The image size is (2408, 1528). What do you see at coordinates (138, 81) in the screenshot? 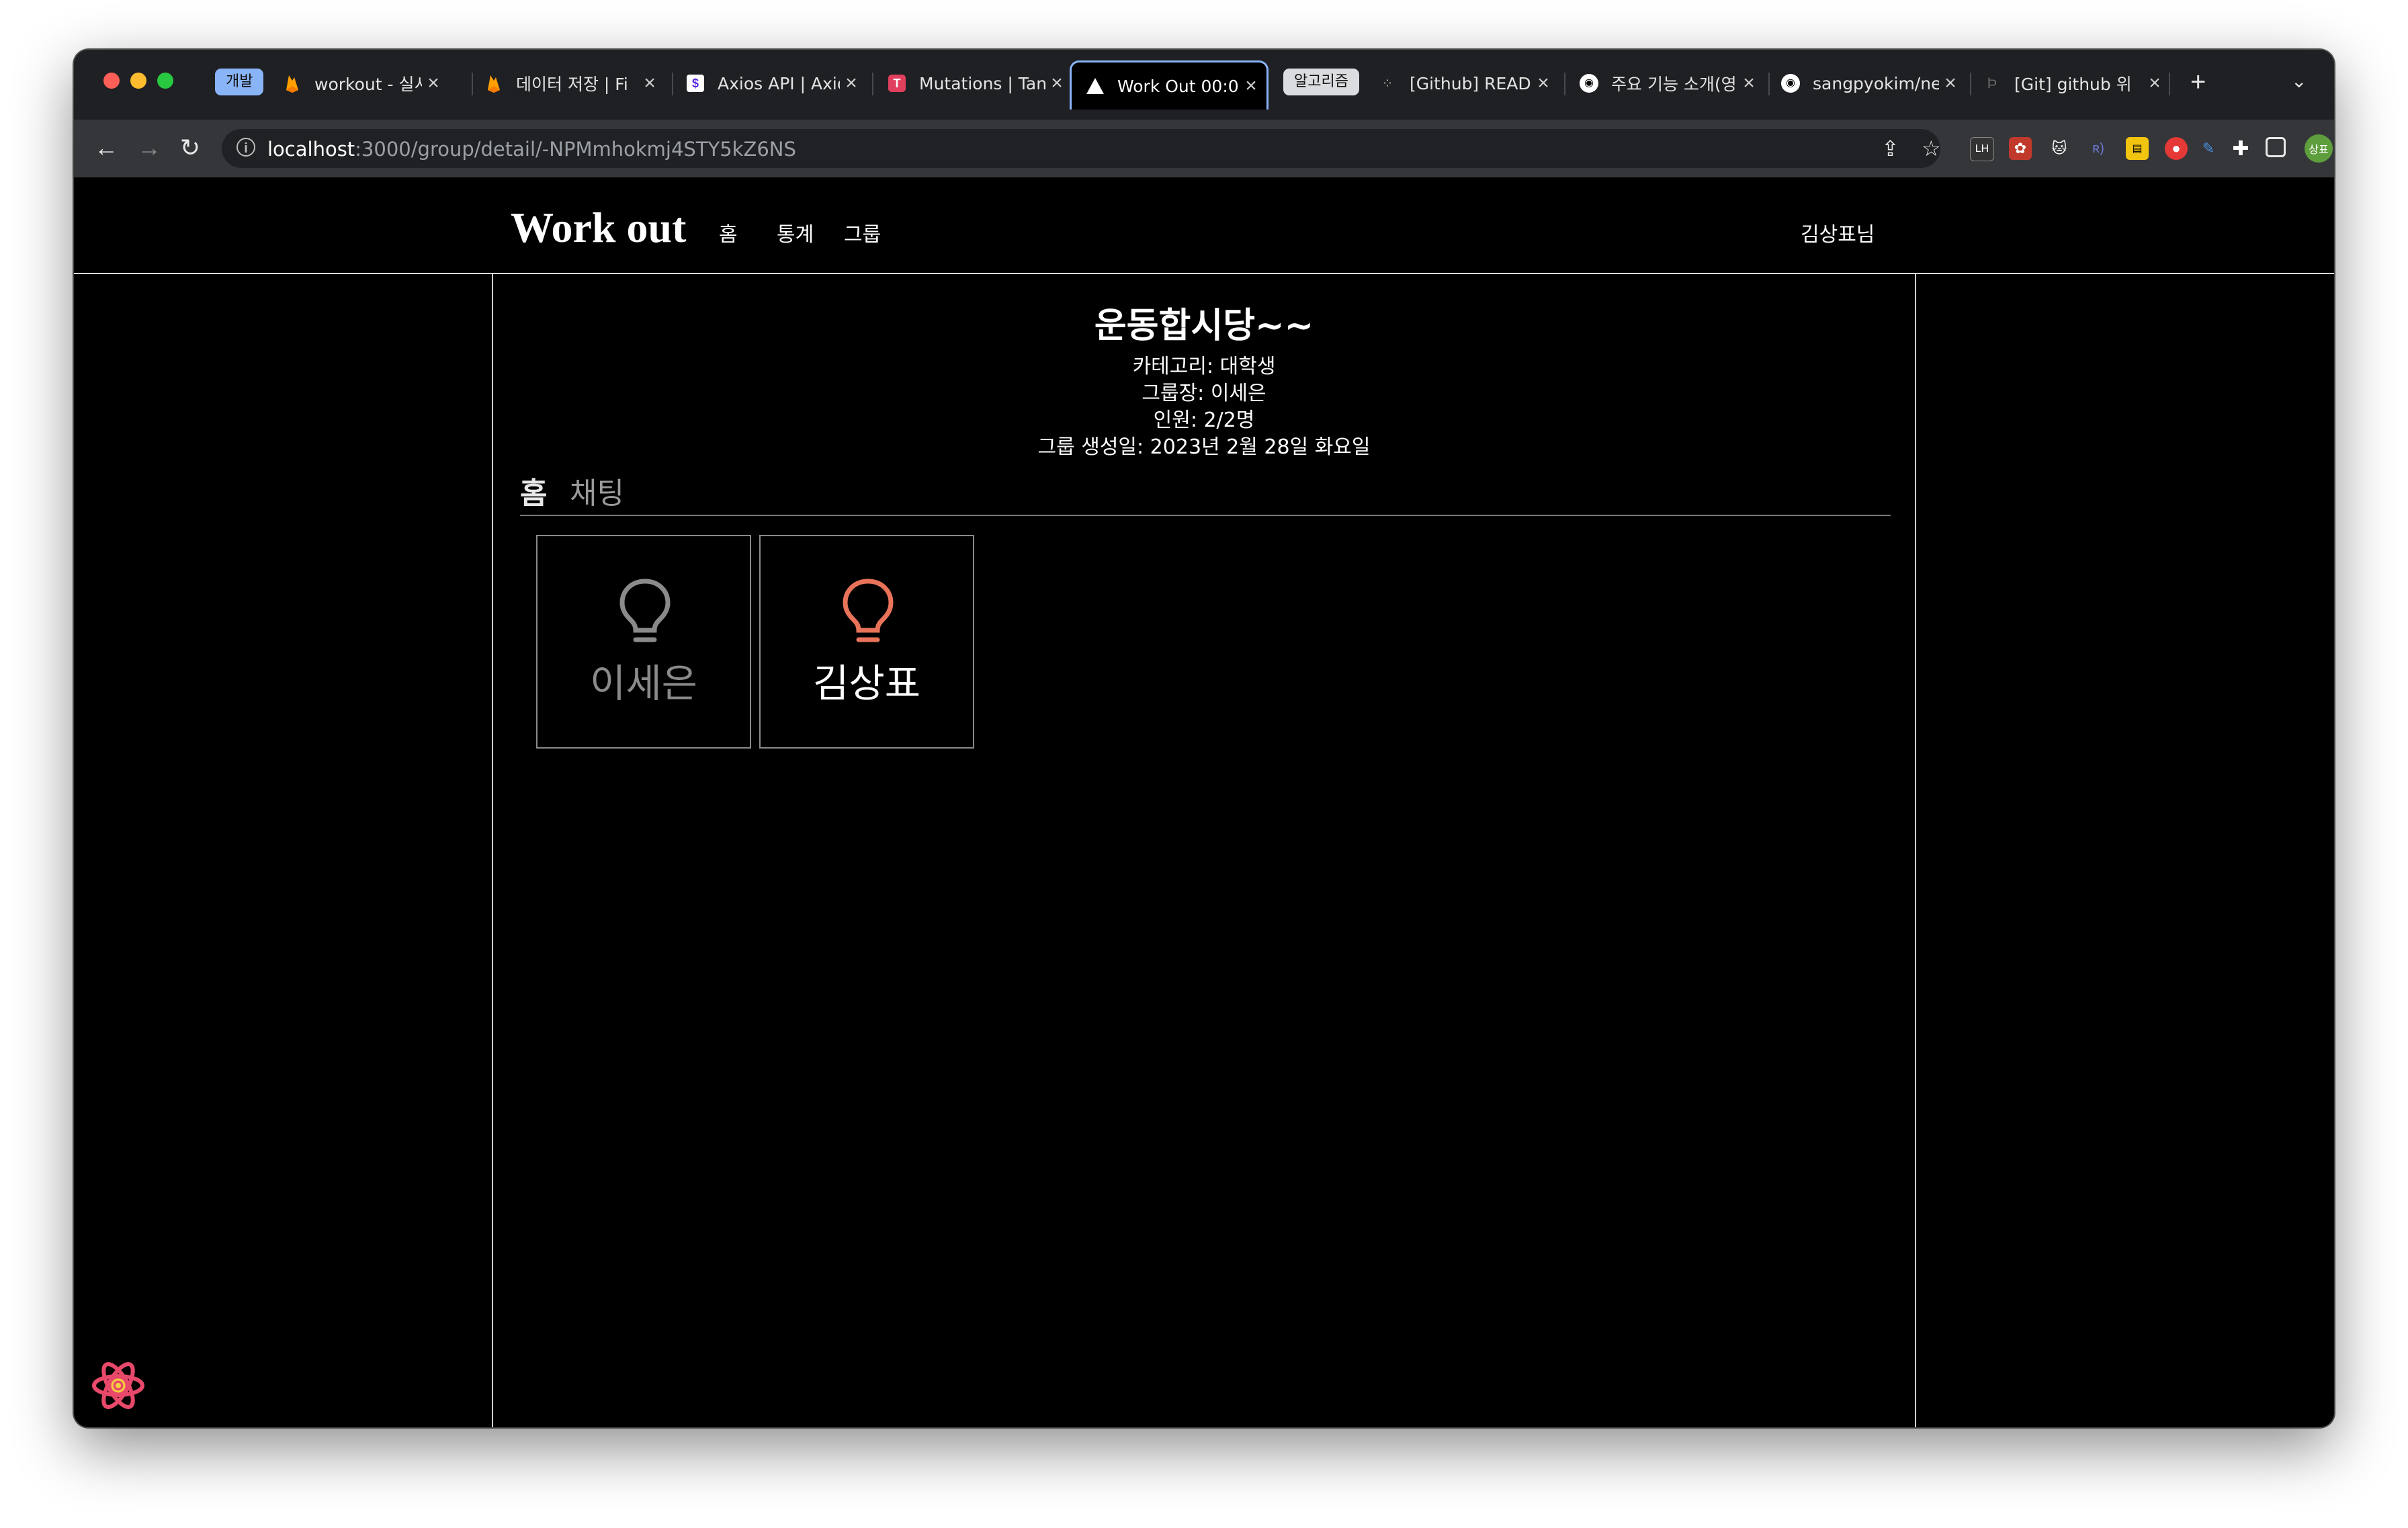
I see `minimize-window-button` at bounding box center [138, 81].